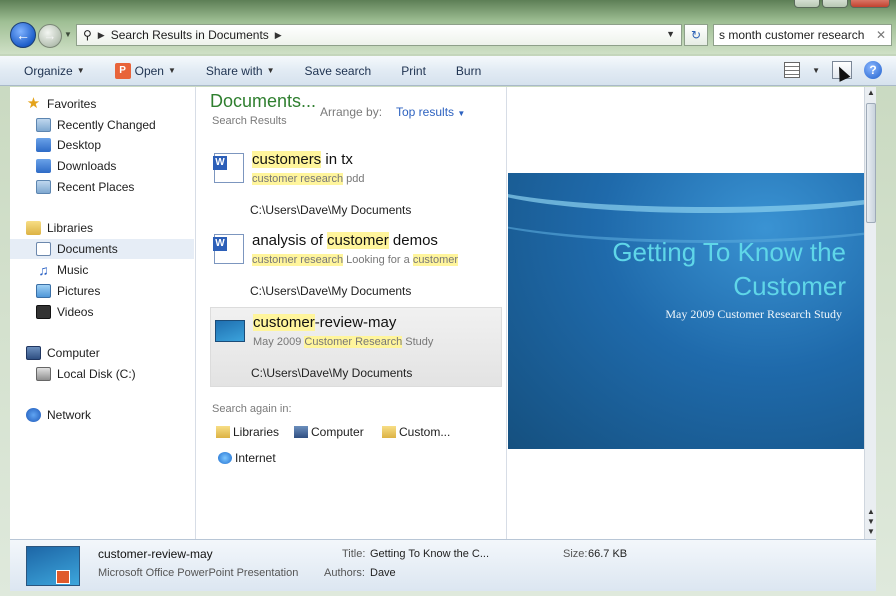 The width and height of the screenshot is (896, 596). Describe the element at coordinates (287, 159) in the screenshot. I see `name-highlight: customers` at that location.